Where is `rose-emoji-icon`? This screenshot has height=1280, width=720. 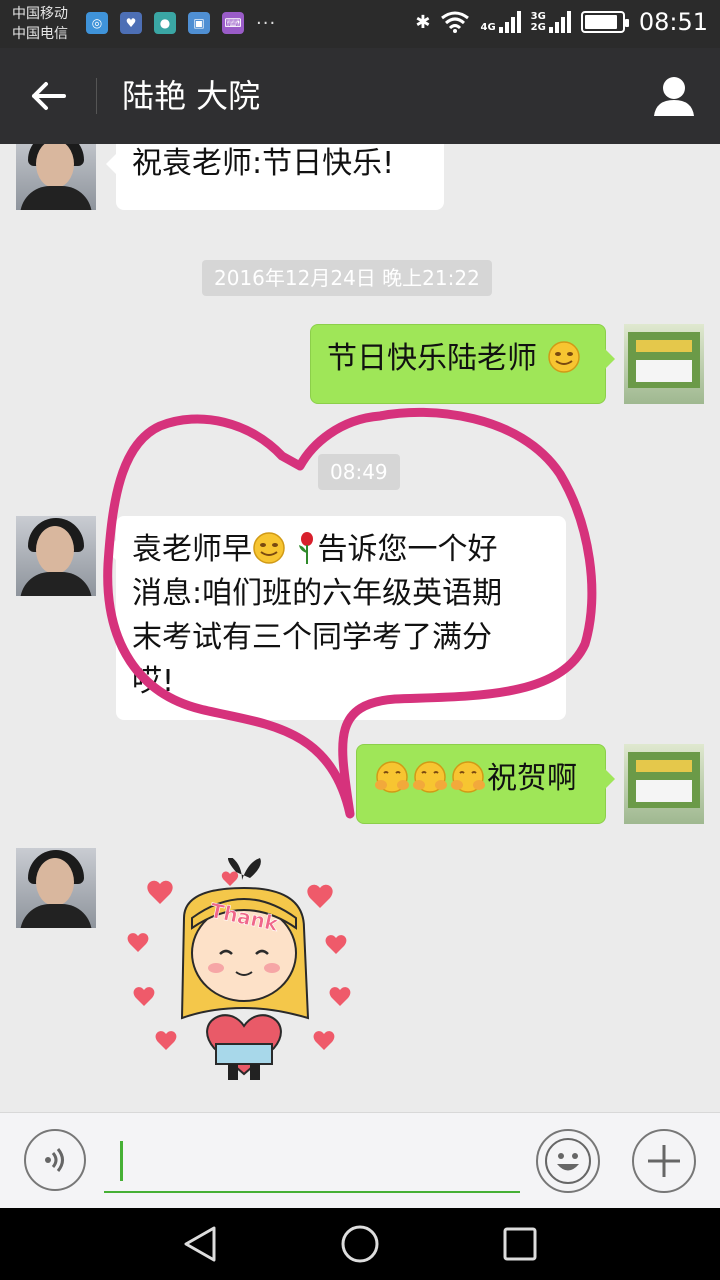 rose-emoji-icon is located at coordinates (305, 548).